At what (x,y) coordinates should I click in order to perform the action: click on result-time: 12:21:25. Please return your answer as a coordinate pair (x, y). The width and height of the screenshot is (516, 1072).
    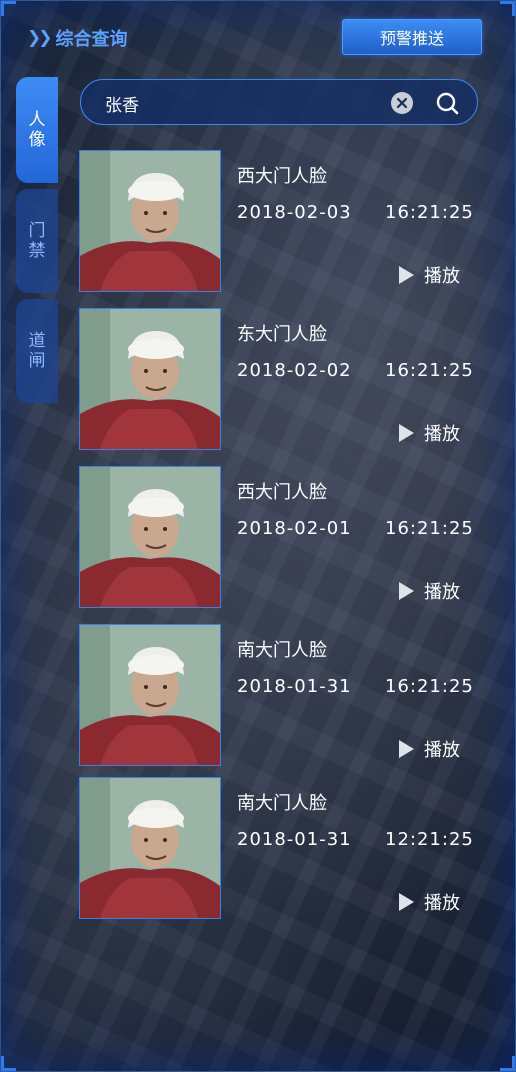
    Looking at the image, I should click on (429, 839).